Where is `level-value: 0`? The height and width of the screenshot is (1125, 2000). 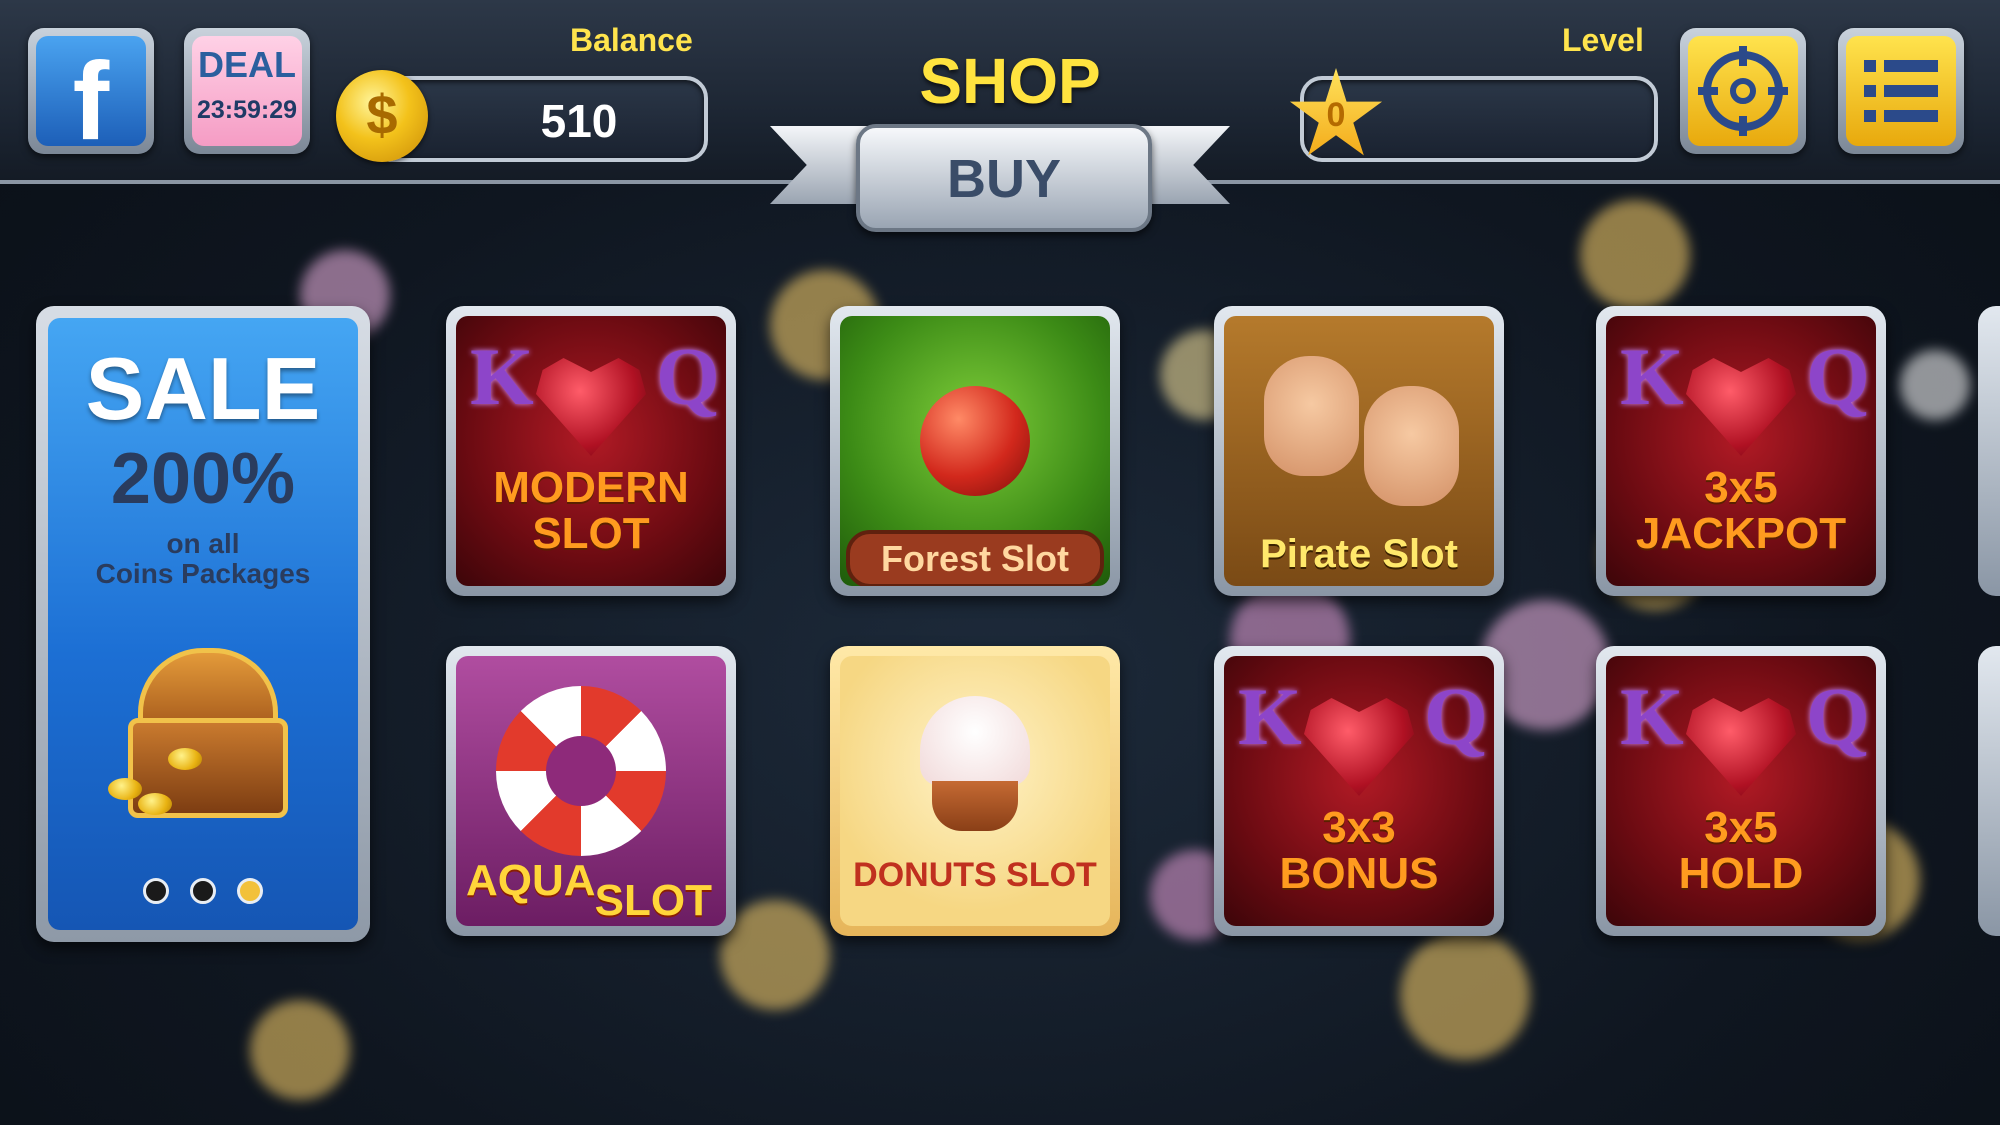 level-value: 0 is located at coordinates (1336, 115).